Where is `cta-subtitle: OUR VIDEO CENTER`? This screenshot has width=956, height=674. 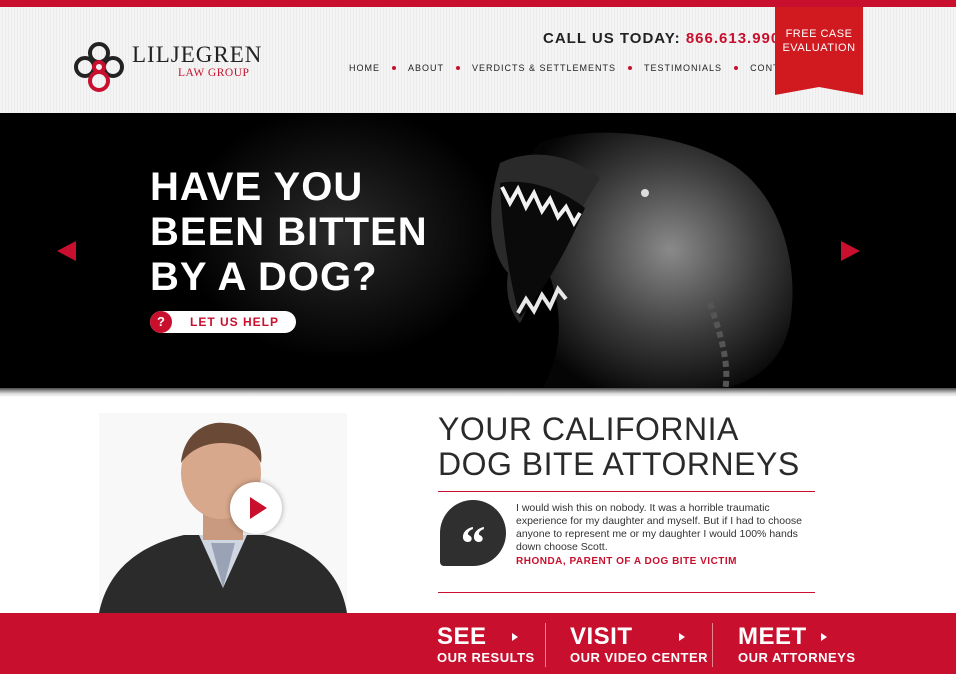 cta-subtitle: OUR VIDEO CENTER is located at coordinates (639, 657).